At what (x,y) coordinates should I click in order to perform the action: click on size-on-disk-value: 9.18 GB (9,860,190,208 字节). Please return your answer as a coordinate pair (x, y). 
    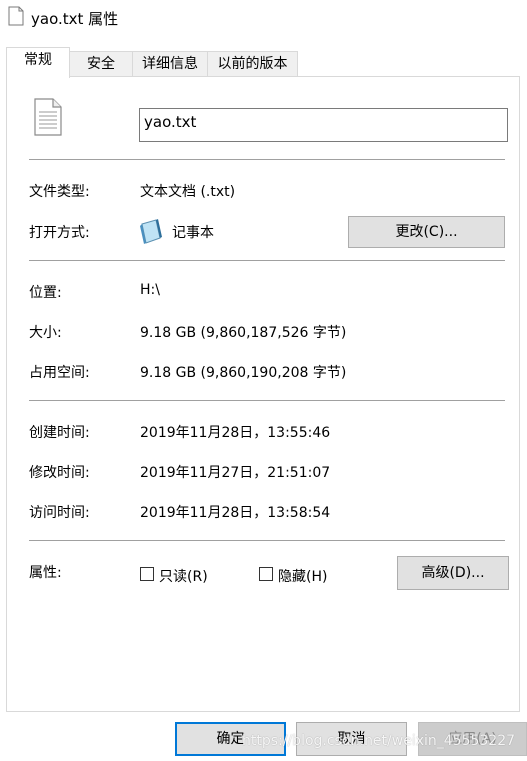
    Looking at the image, I should click on (243, 373).